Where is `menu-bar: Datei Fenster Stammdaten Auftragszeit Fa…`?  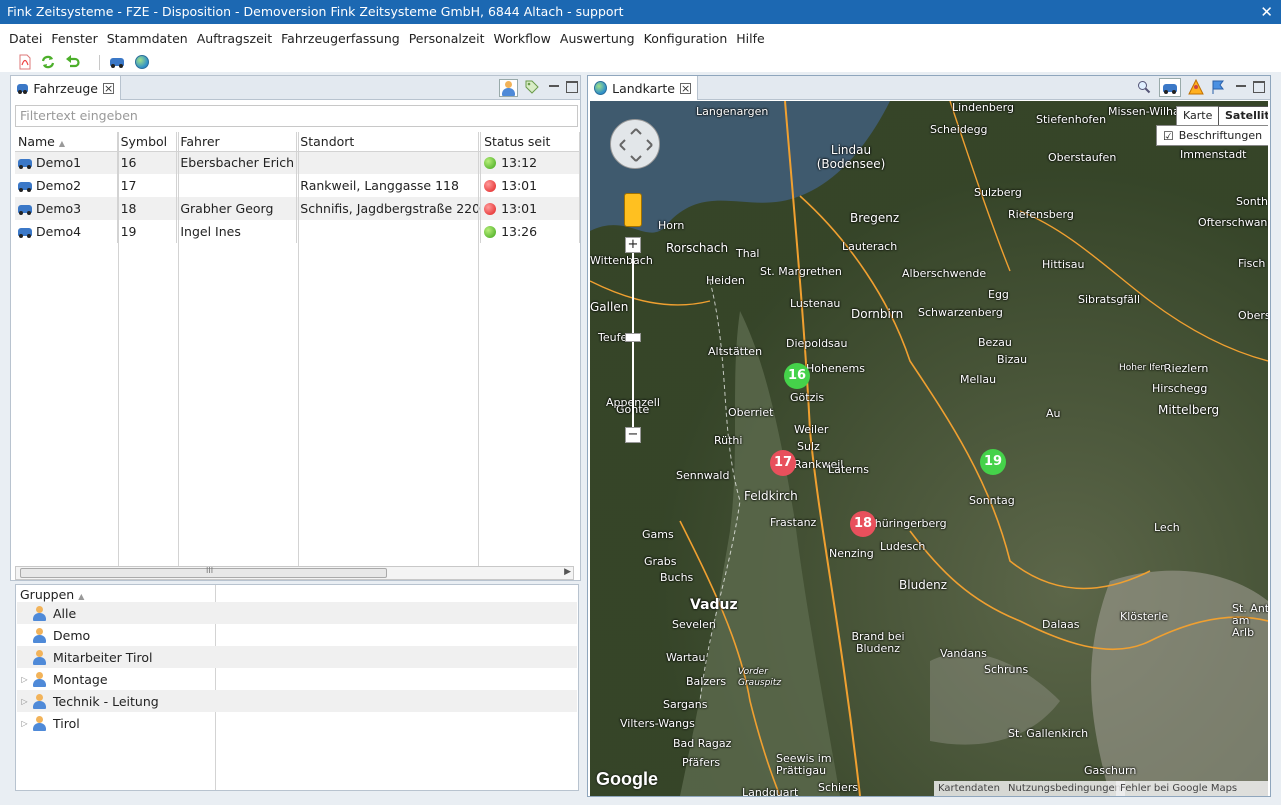
menu-bar: Datei Fenster Stammdaten Auftragszeit Fa… is located at coordinates (640, 38).